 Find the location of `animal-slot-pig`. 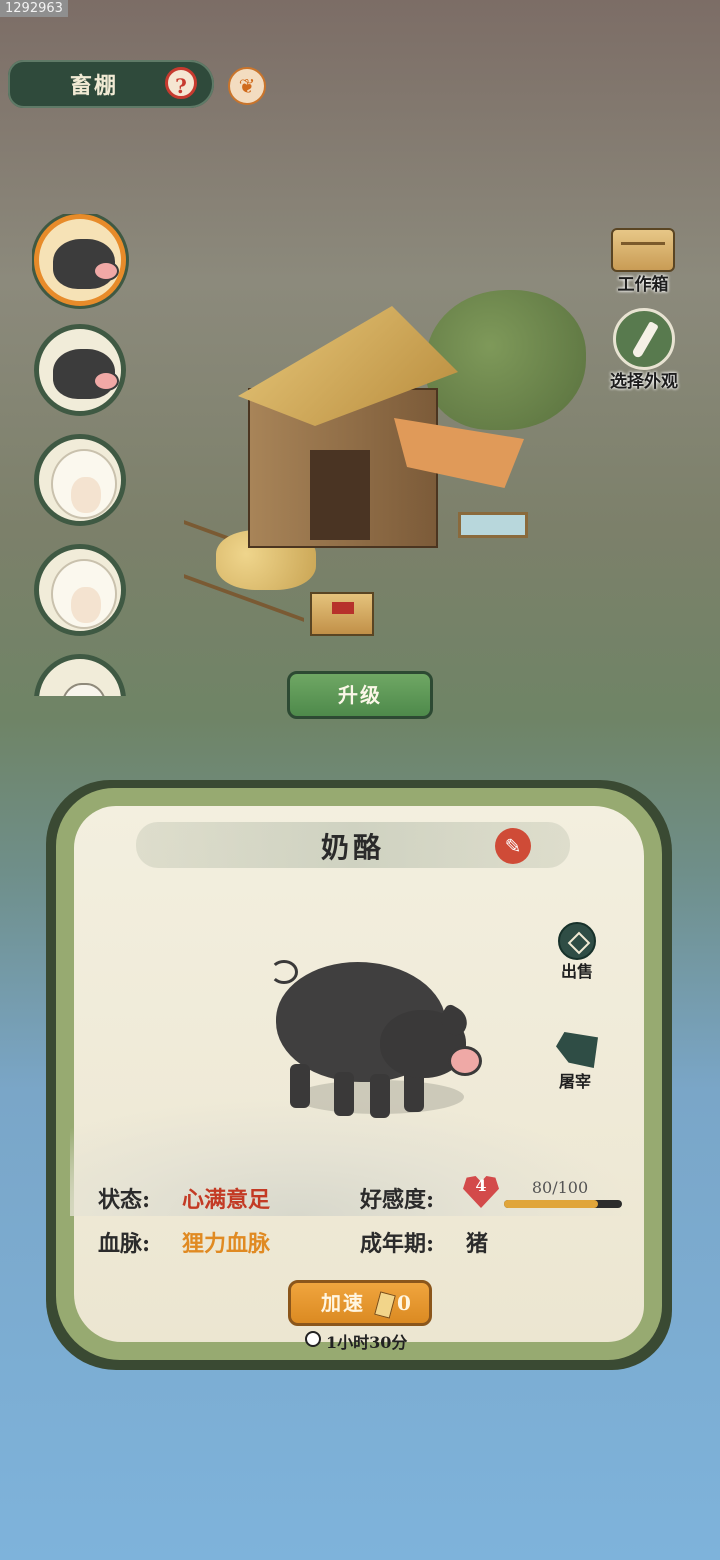

animal-slot-pig is located at coordinates (80, 370).